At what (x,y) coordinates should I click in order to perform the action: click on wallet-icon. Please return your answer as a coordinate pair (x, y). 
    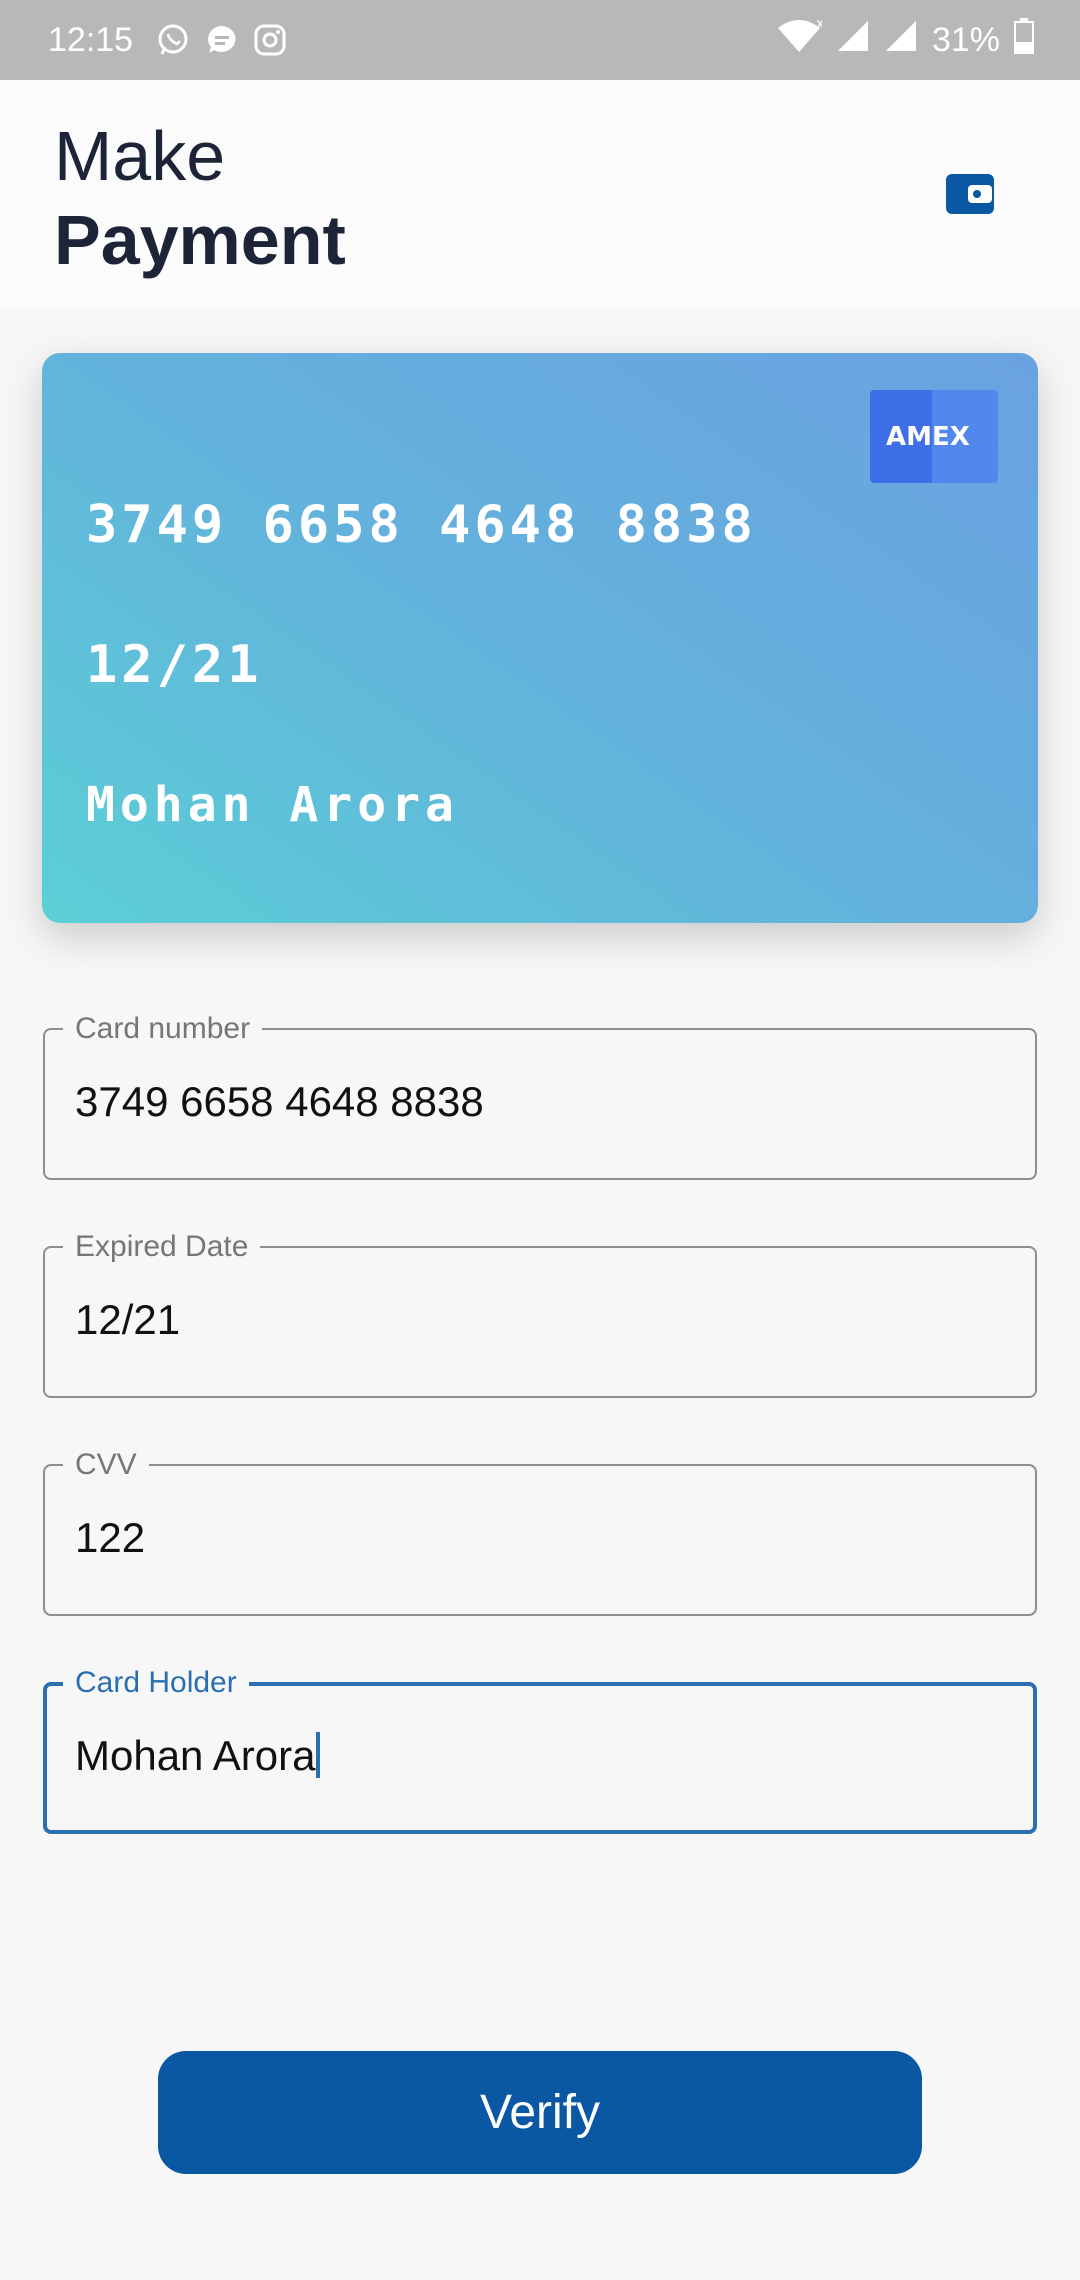
    Looking at the image, I should click on (970, 194).